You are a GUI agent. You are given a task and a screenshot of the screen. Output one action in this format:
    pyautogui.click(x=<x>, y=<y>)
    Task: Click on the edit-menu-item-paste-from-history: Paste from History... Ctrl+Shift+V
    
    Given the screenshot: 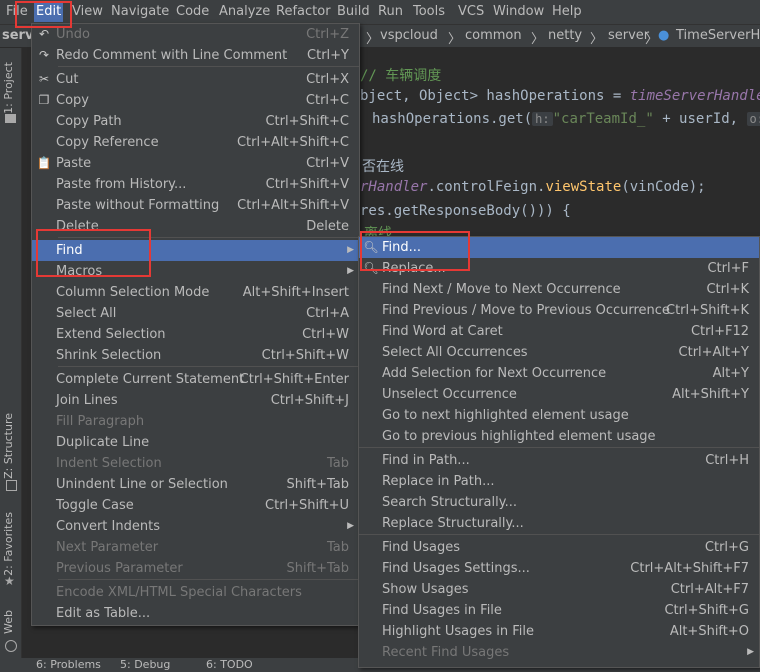 What is the action you would take?
    pyautogui.click(x=195, y=184)
    